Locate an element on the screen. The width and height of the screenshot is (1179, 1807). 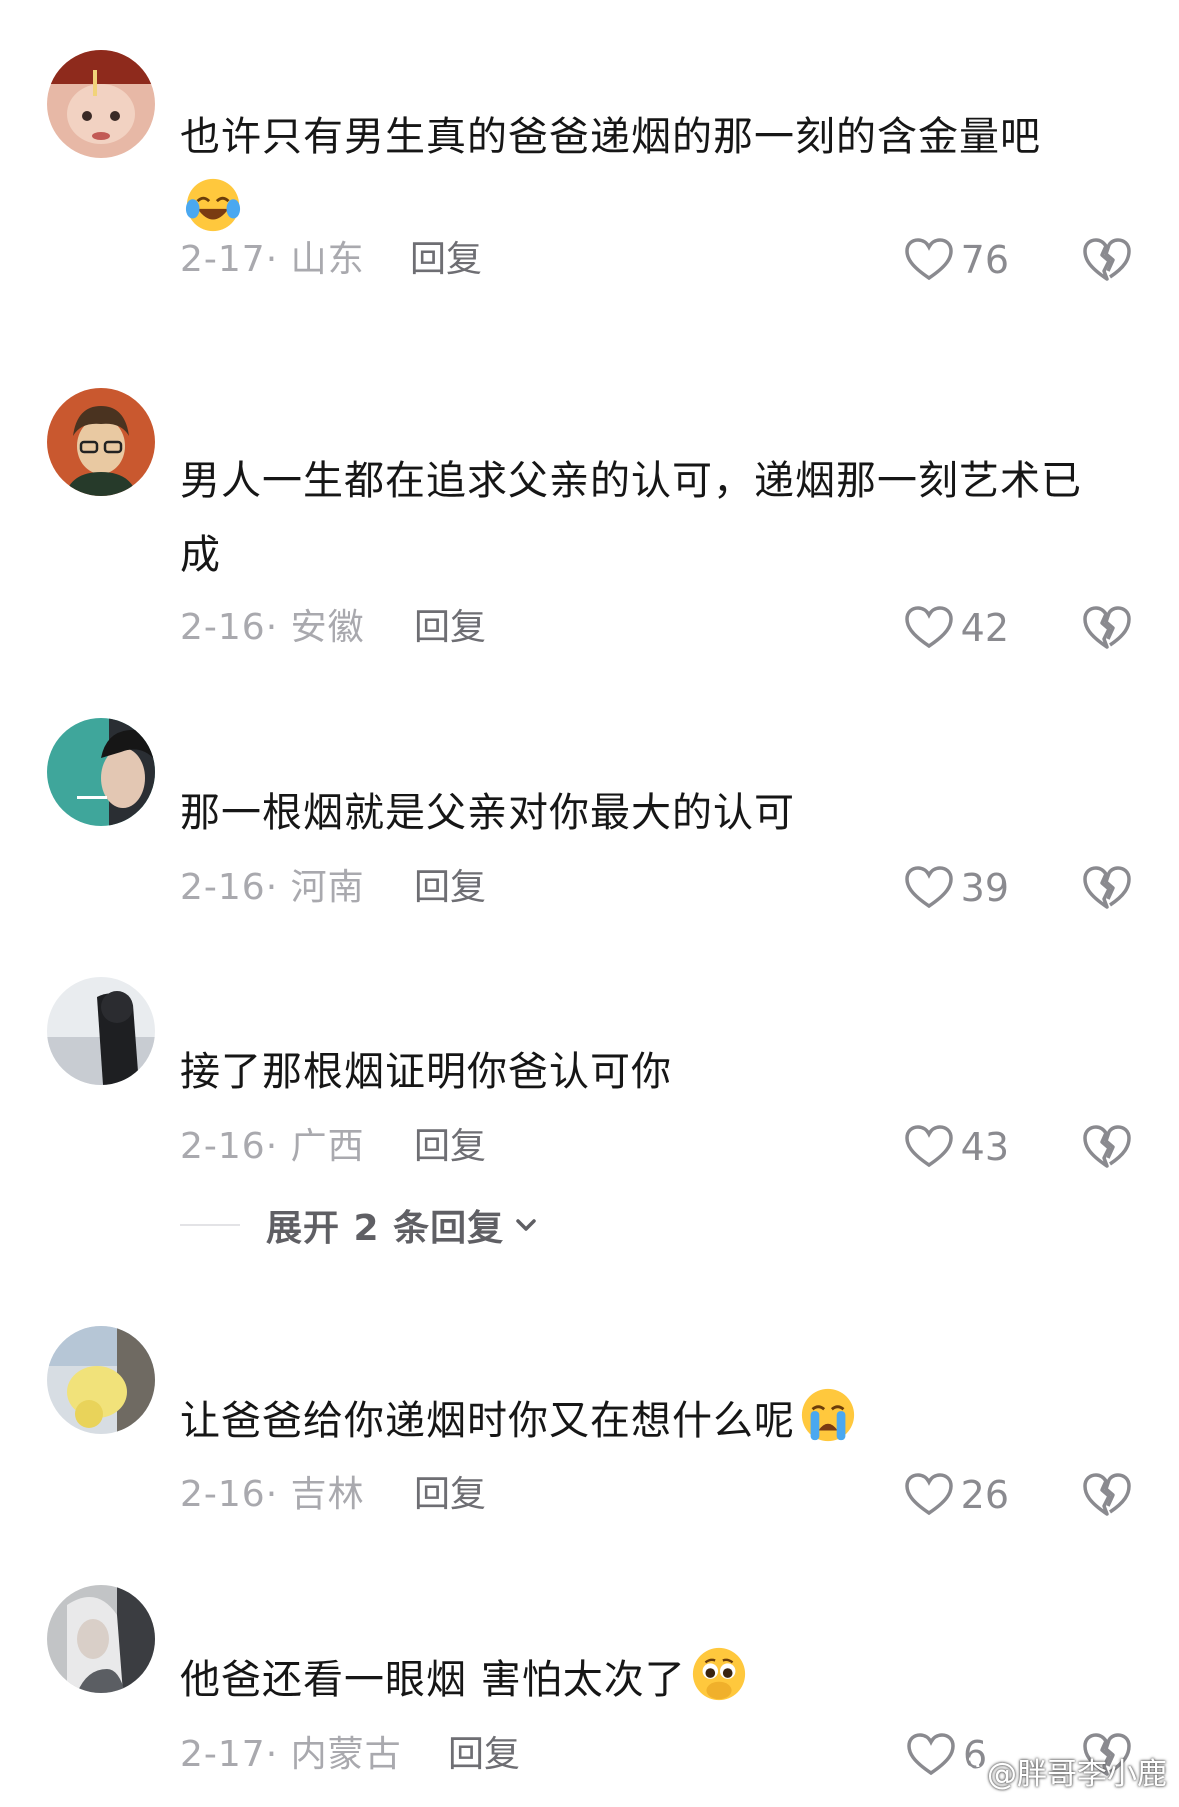
comment-meta: 2-16· 吉林 回复 is located at coordinates (333, 1495).